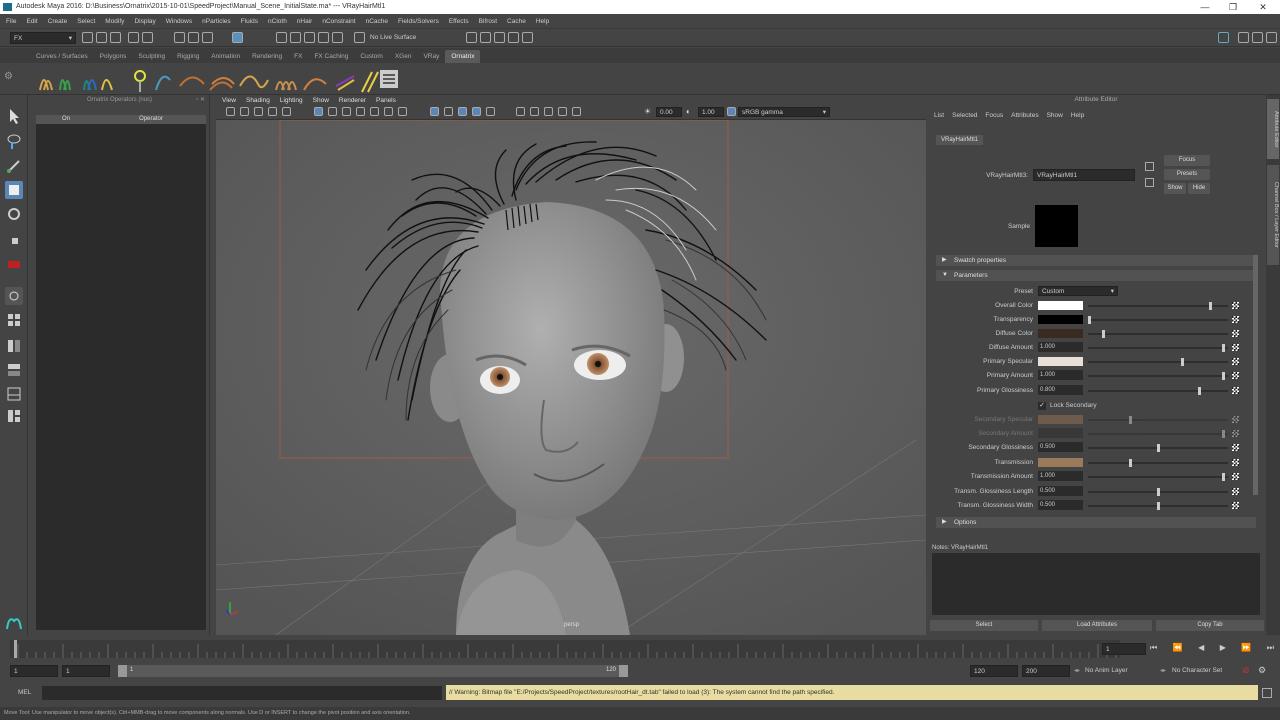 The height and width of the screenshot is (720, 1280). I want to click on menu-bifrost: Bifrost, so click(488, 21).